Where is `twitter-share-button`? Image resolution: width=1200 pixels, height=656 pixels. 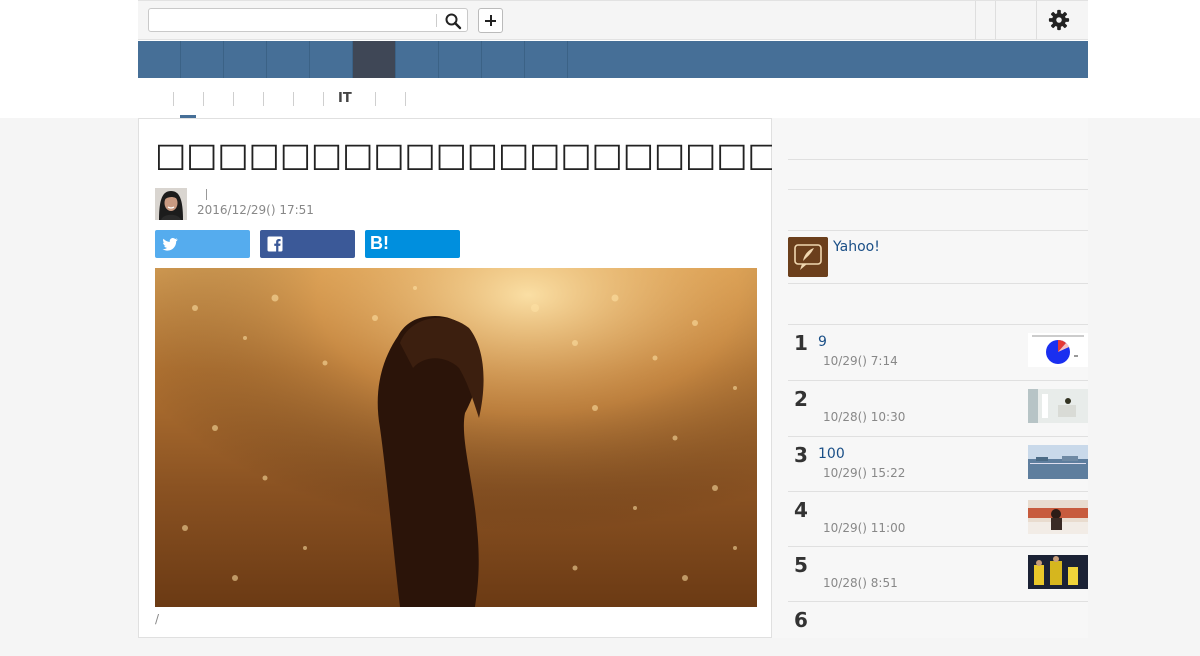 twitter-share-button is located at coordinates (202, 244).